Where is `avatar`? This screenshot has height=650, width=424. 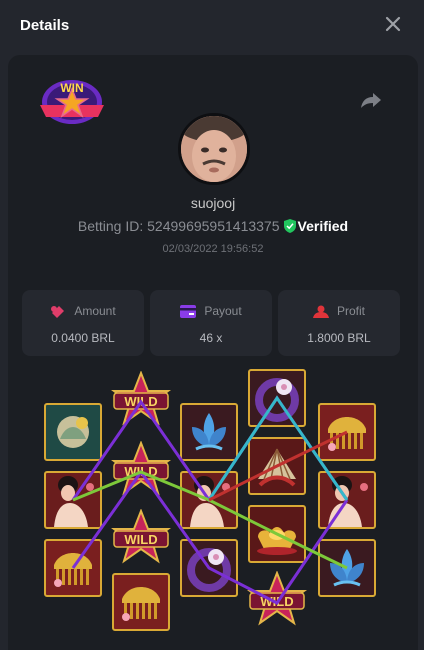
avatar is located at coordinates (214, 149).